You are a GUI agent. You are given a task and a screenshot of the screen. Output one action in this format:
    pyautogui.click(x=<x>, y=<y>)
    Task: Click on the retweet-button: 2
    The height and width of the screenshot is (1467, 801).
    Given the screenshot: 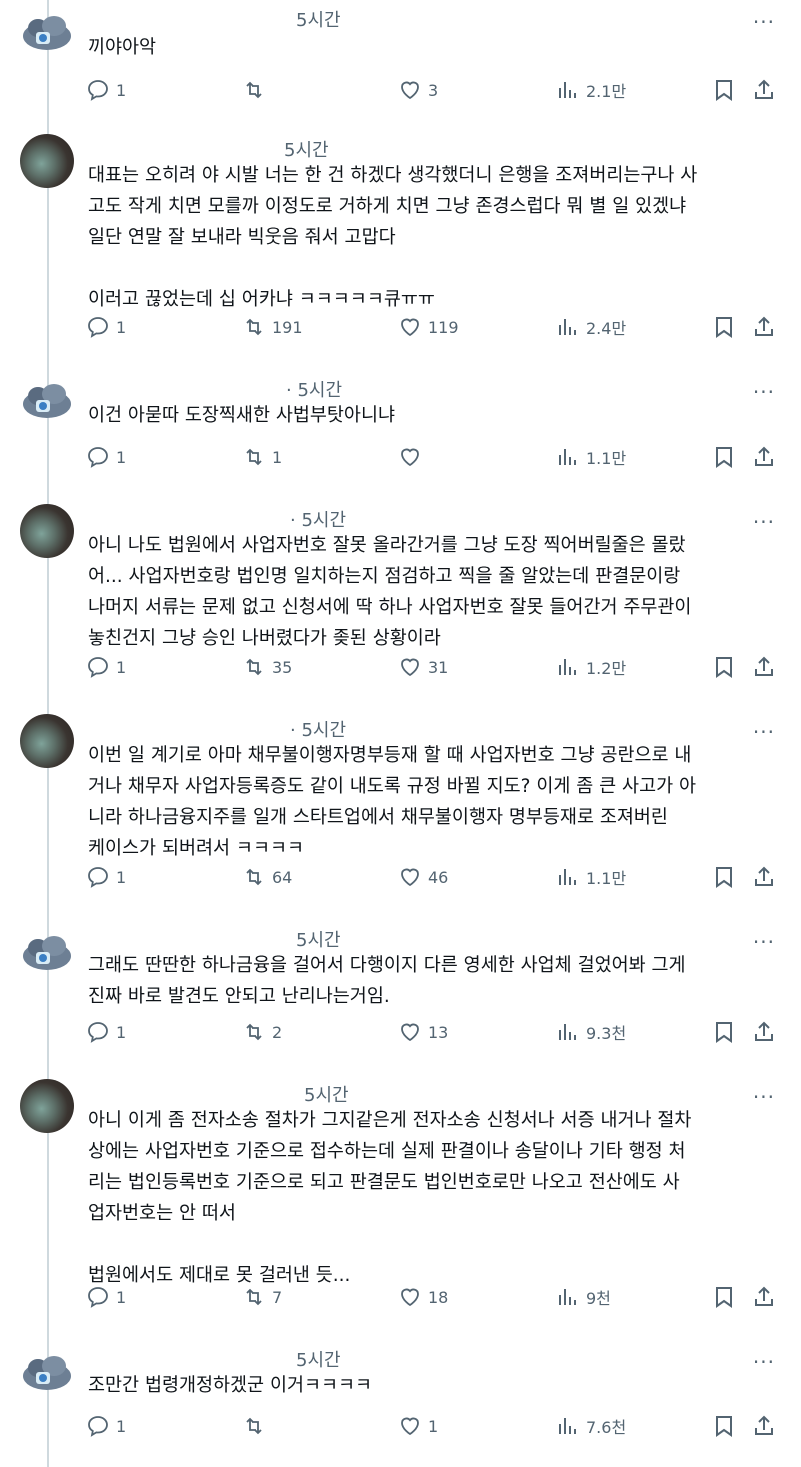 What is the action you would take?
    pyautogui.click(x=262, y=1032)
    